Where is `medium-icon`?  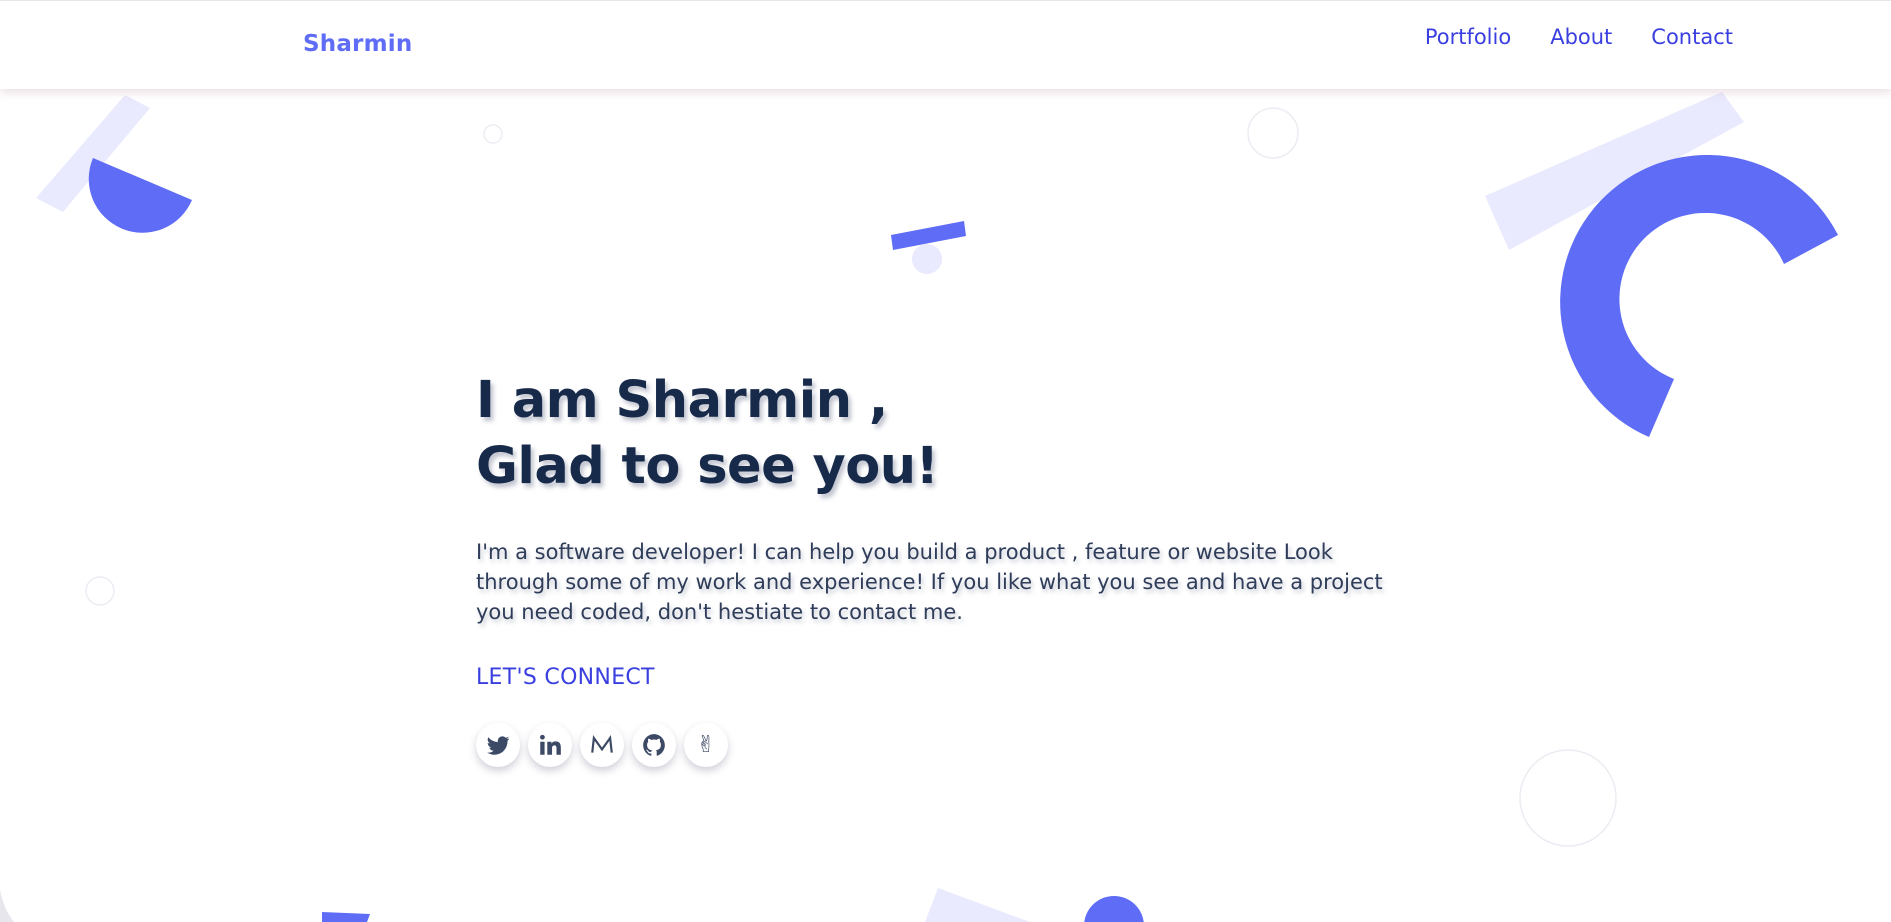
medium-icon is located at coordinates (602, 744).